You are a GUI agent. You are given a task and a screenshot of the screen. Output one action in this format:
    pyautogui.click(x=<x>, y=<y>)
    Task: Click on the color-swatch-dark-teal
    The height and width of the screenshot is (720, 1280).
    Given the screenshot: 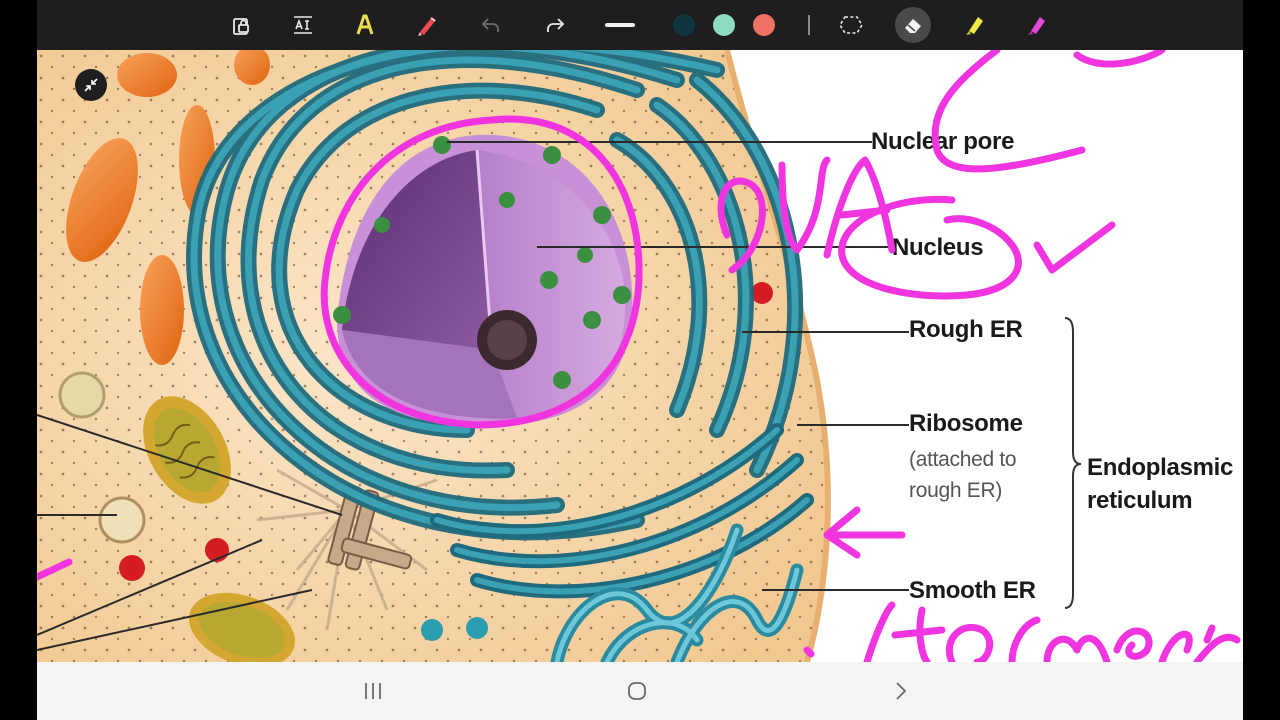 What is the action you would take?
    pyautogui.click(x=684, y=25)
    